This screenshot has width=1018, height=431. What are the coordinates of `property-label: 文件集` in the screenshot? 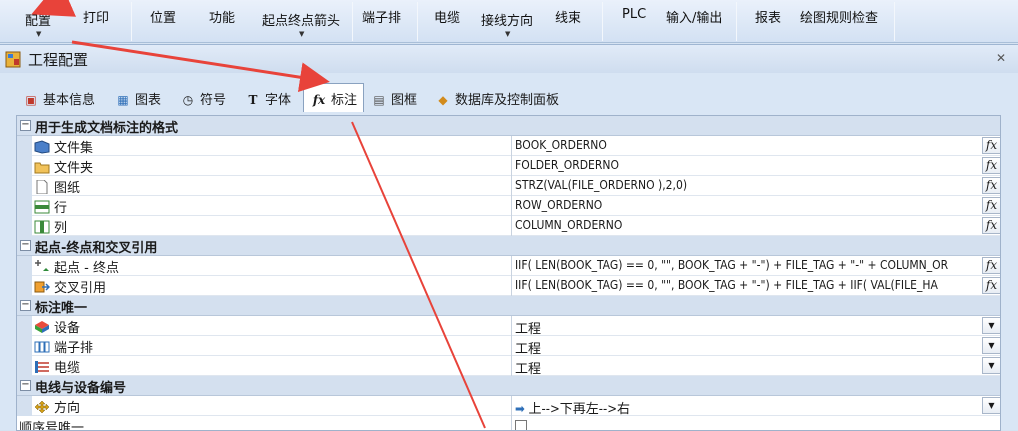 It's located at (74, 148).